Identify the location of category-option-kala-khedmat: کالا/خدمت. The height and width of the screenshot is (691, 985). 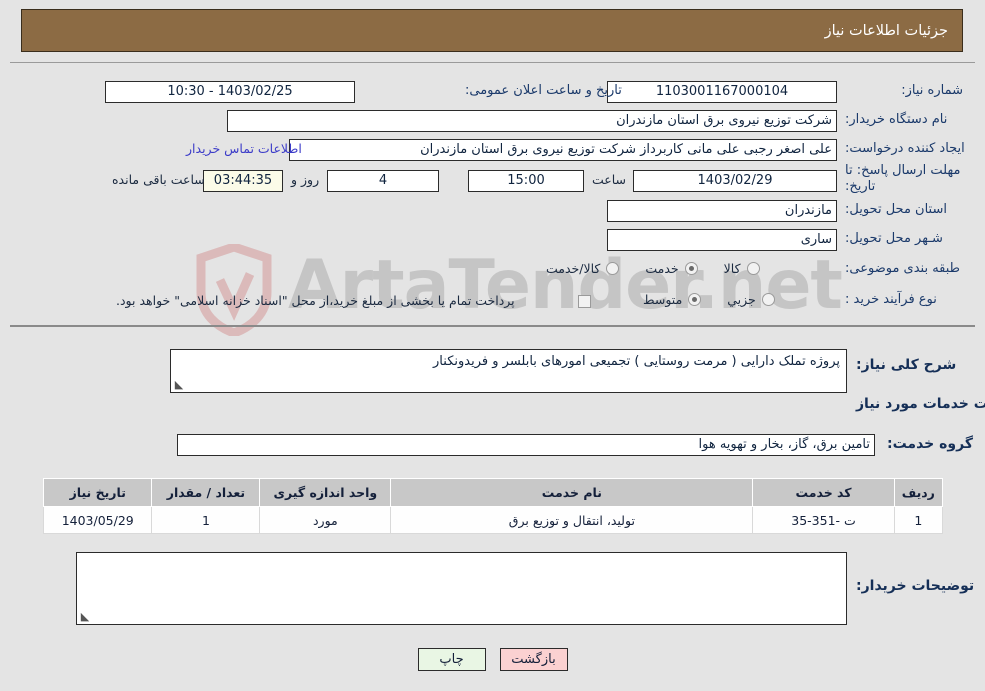
(583, 268).